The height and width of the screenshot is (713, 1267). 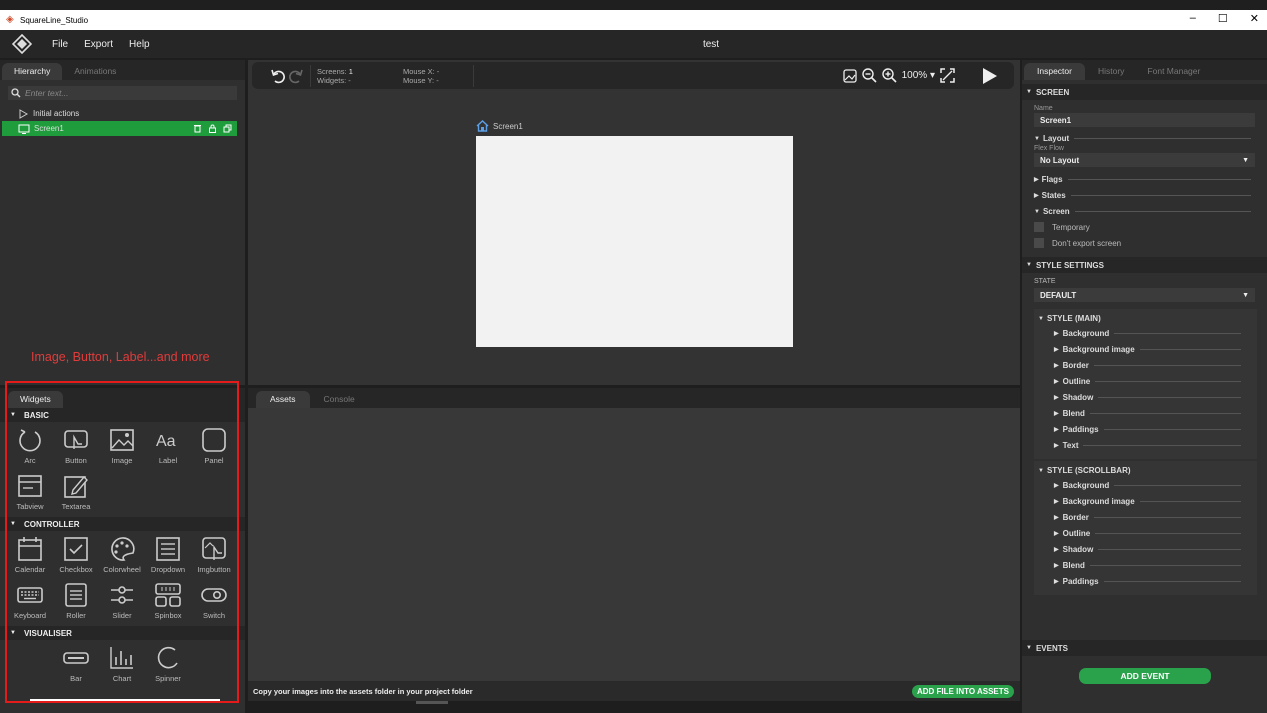 What do you see at coordinates (499, 126) in the screenshot?
I see `screen-canvas-label: Screen1` at bounding box center [499, 126].